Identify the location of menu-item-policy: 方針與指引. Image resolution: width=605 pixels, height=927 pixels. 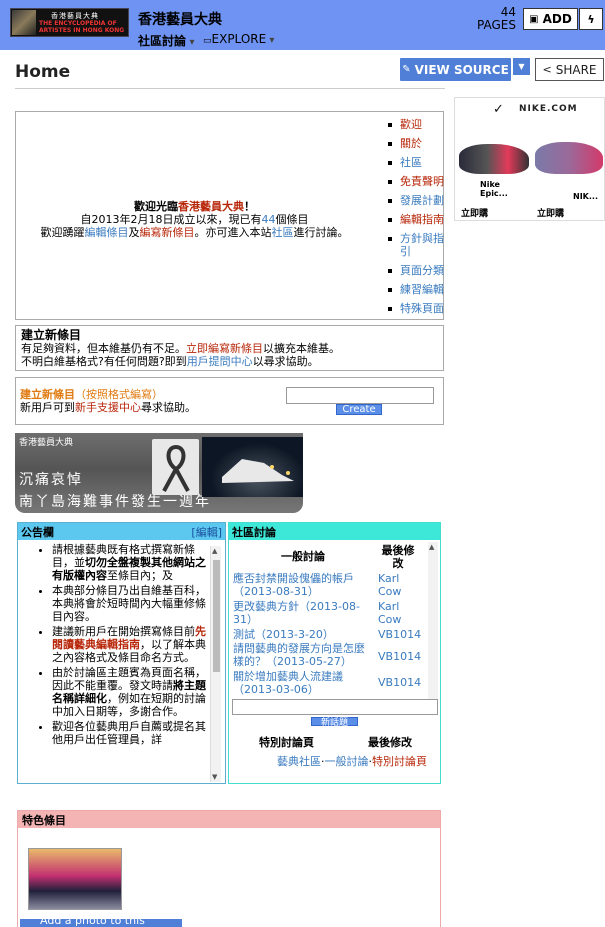
(416, 245).